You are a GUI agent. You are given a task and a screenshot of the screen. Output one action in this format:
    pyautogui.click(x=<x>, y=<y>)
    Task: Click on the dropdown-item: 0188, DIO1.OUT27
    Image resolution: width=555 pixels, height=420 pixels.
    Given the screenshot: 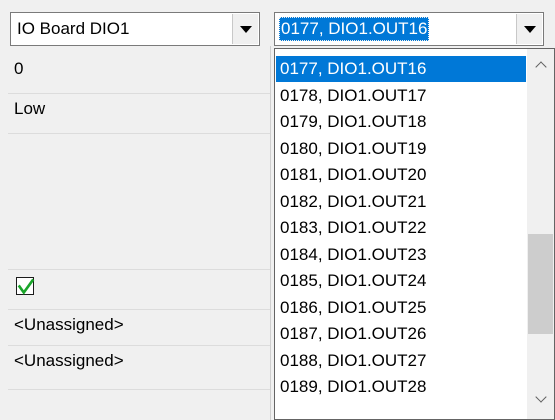 What is the action you would take?
    pyautogui.click(x=401, y=361)
    